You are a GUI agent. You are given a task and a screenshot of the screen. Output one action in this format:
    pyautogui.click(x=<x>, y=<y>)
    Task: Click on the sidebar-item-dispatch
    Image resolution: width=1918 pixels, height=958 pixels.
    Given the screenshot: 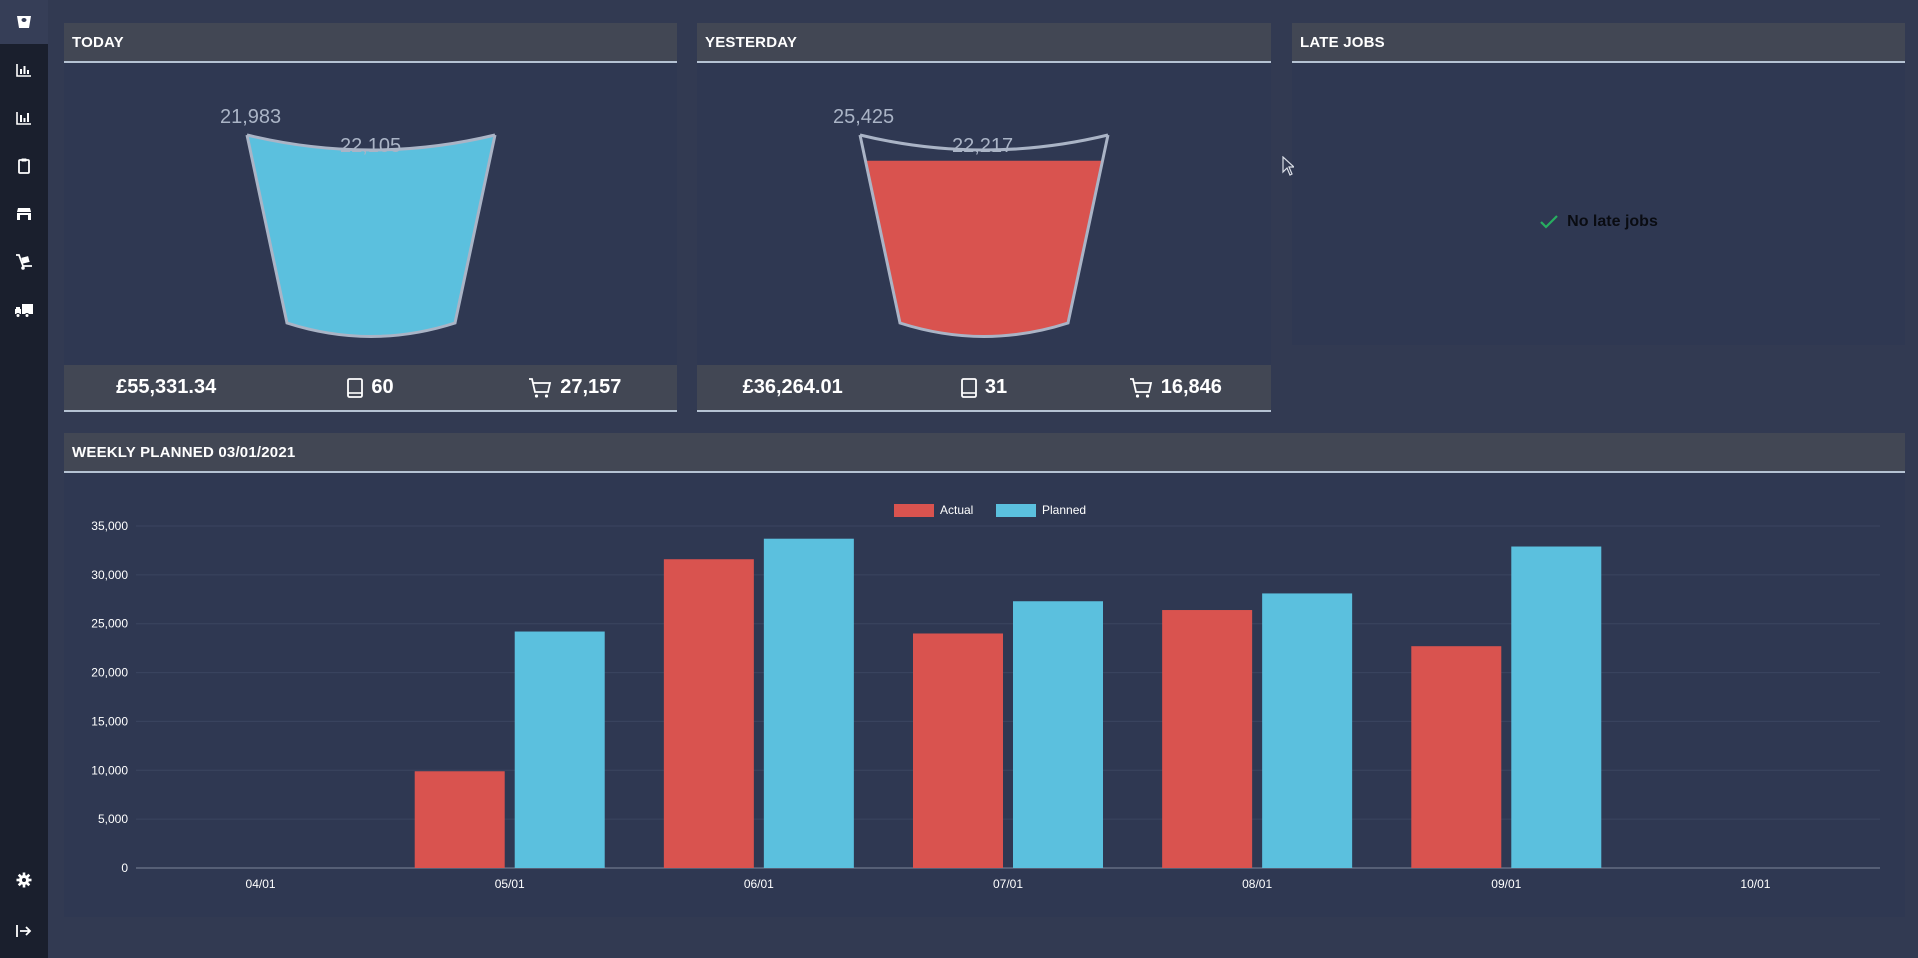 What is the action you would take?
    pyautogui.click(x=24, y=262)
    